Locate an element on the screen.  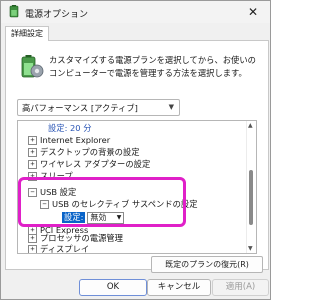
tree-item-label: Internet Explorer is located at coordinates (75, 140).